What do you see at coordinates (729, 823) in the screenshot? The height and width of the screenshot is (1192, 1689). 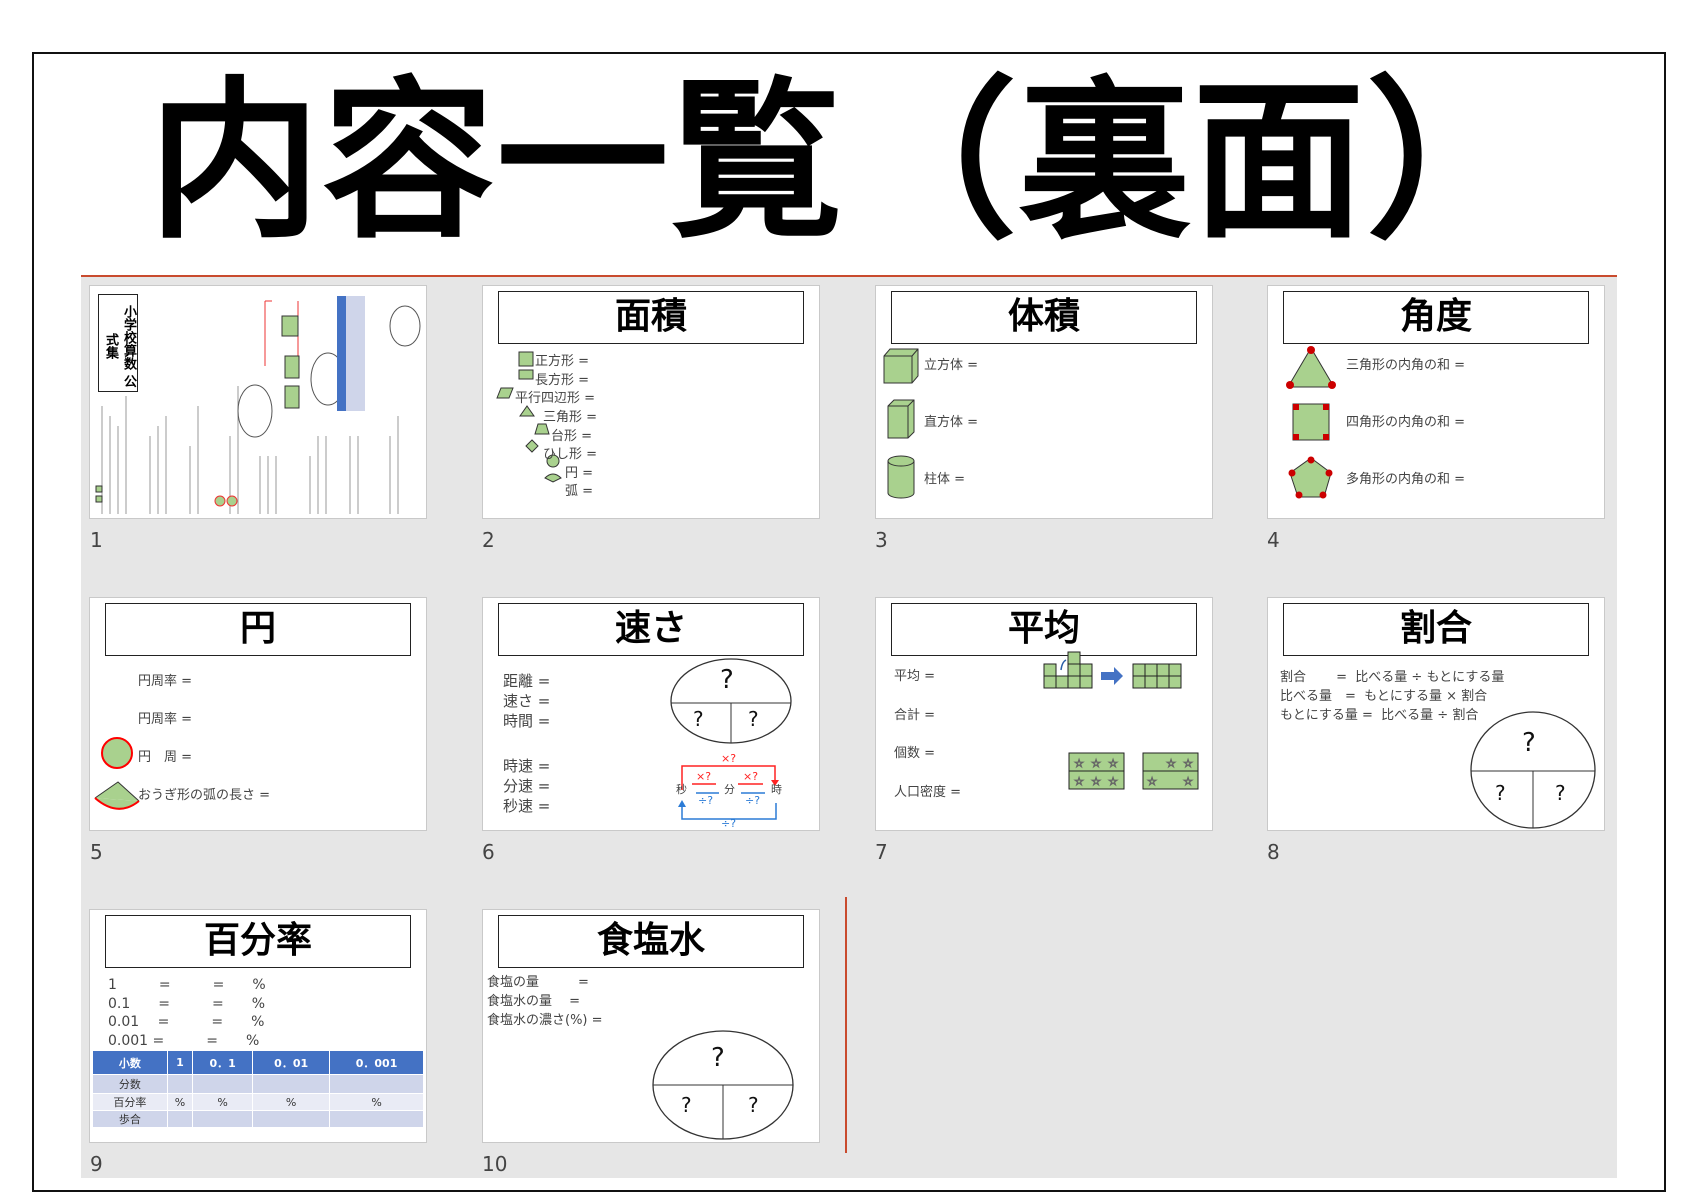 I see `div-label-bottom: ÷?` at bounding box center [729, 823].